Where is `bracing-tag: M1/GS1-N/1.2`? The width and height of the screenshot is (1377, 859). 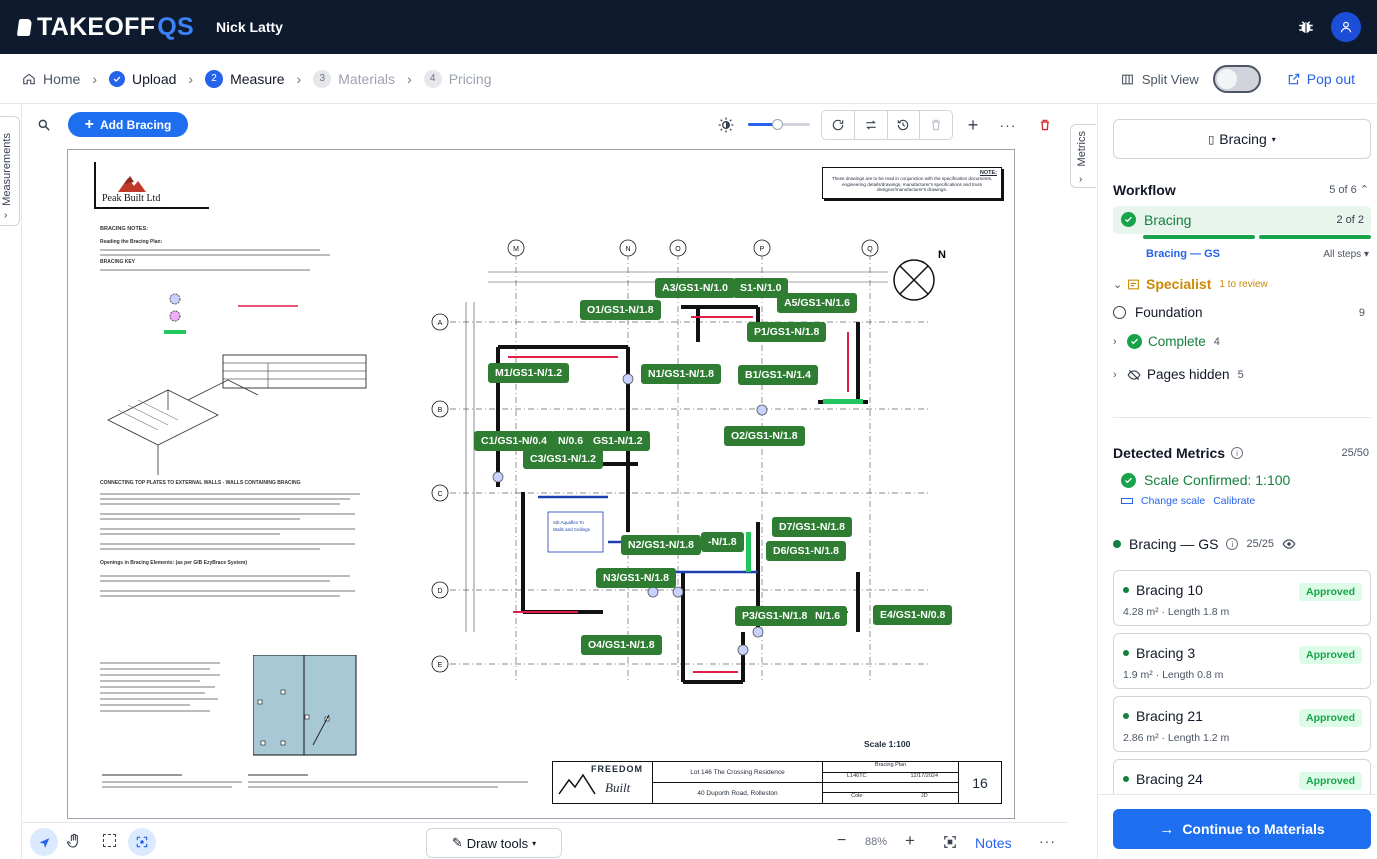
bracing-tag: M1/GS1-N/1.2 is located at coordinates (529, 373).